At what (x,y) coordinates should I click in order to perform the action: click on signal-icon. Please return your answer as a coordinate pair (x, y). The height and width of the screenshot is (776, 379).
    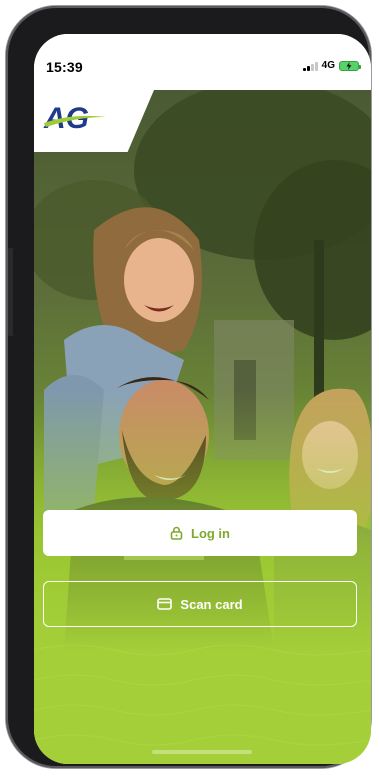
    Looking at the image, I should click on (310, 66).